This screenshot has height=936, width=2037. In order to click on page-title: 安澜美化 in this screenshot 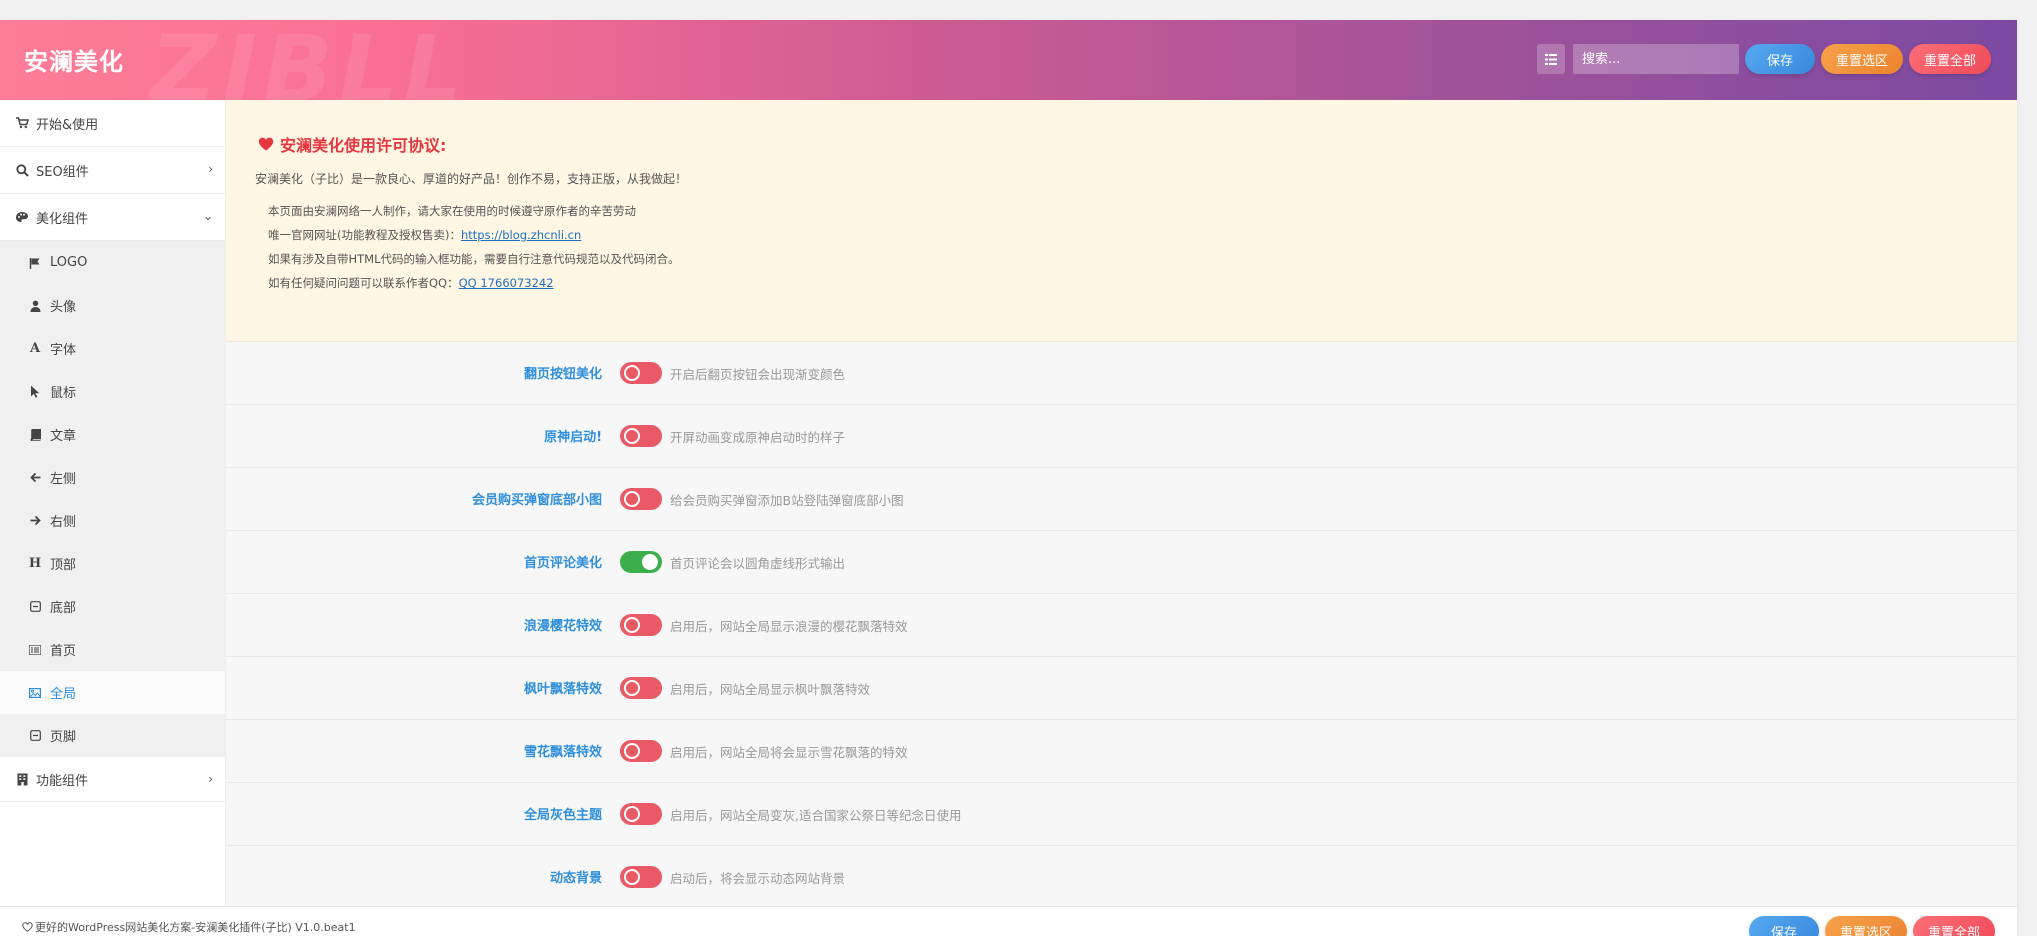, I will do `click(74, 62)`.